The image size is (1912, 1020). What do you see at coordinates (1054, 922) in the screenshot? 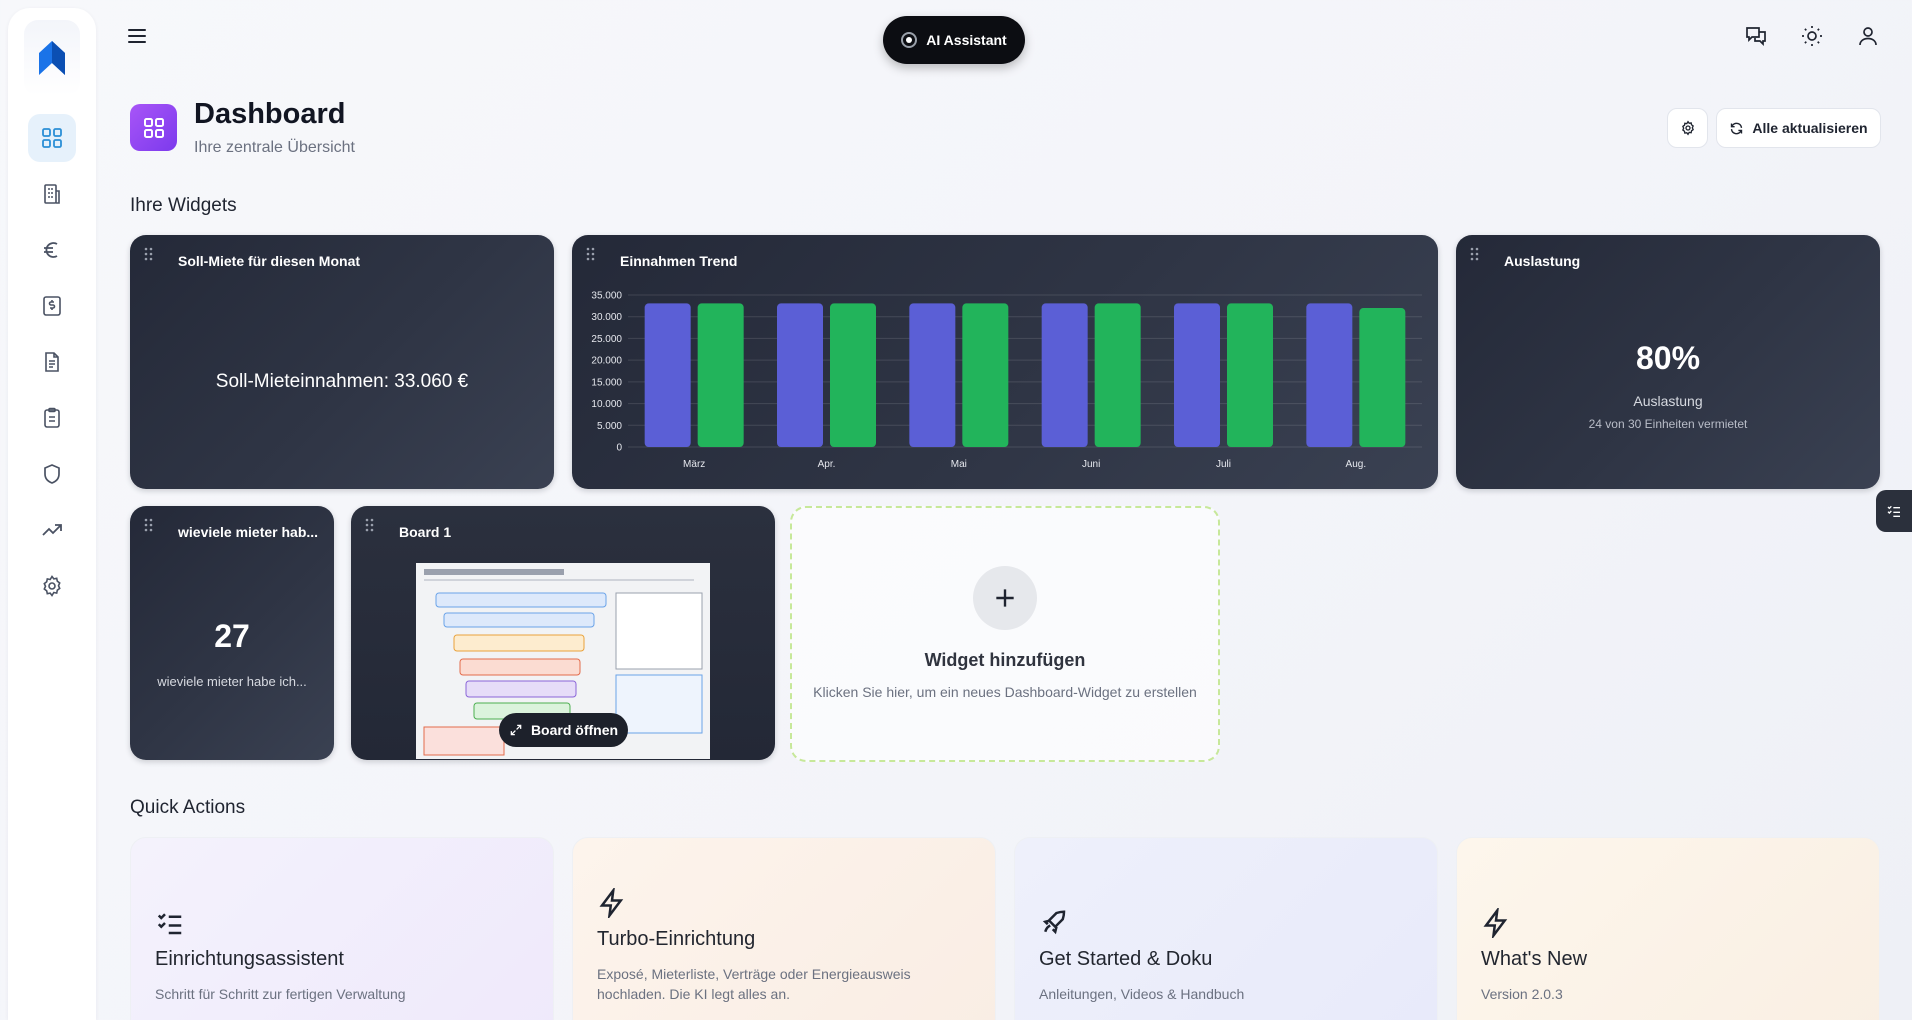
I see `rocket-icon` at bounding box center [1054, 922].